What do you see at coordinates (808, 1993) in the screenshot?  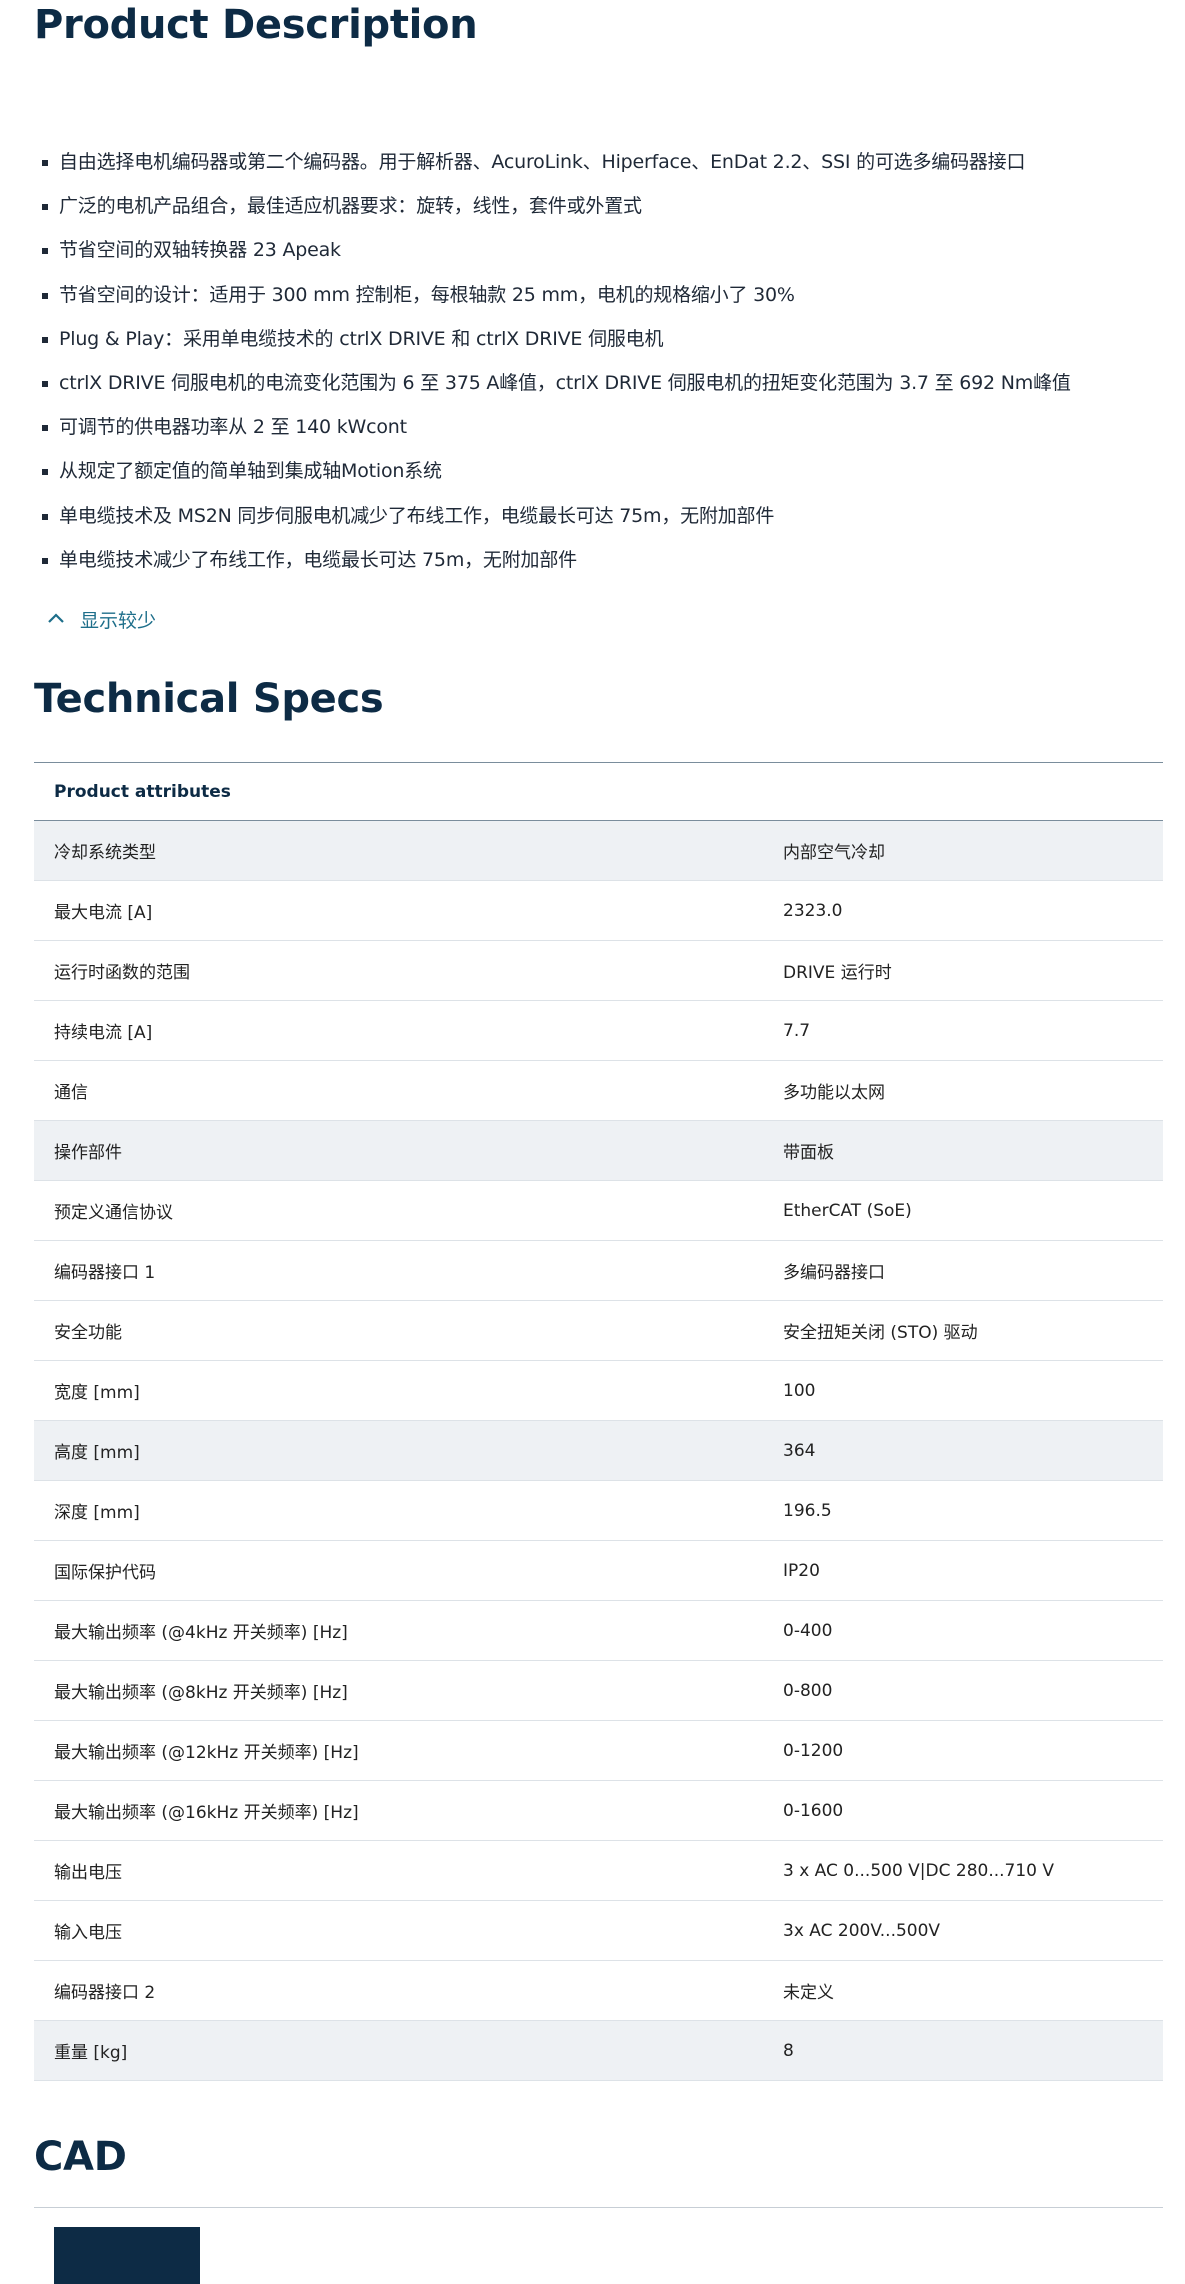 I see `spec-attribute-value: 未定义` at bounding box center [808, 1993].